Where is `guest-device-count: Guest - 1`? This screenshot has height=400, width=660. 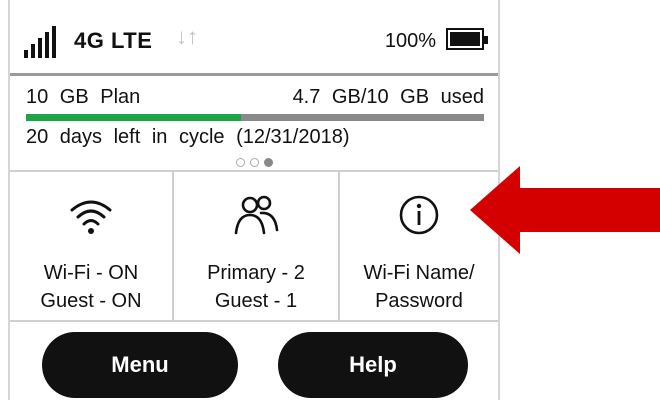
guest-device-count: Guest - 1 is located at coordinates (256, 301).